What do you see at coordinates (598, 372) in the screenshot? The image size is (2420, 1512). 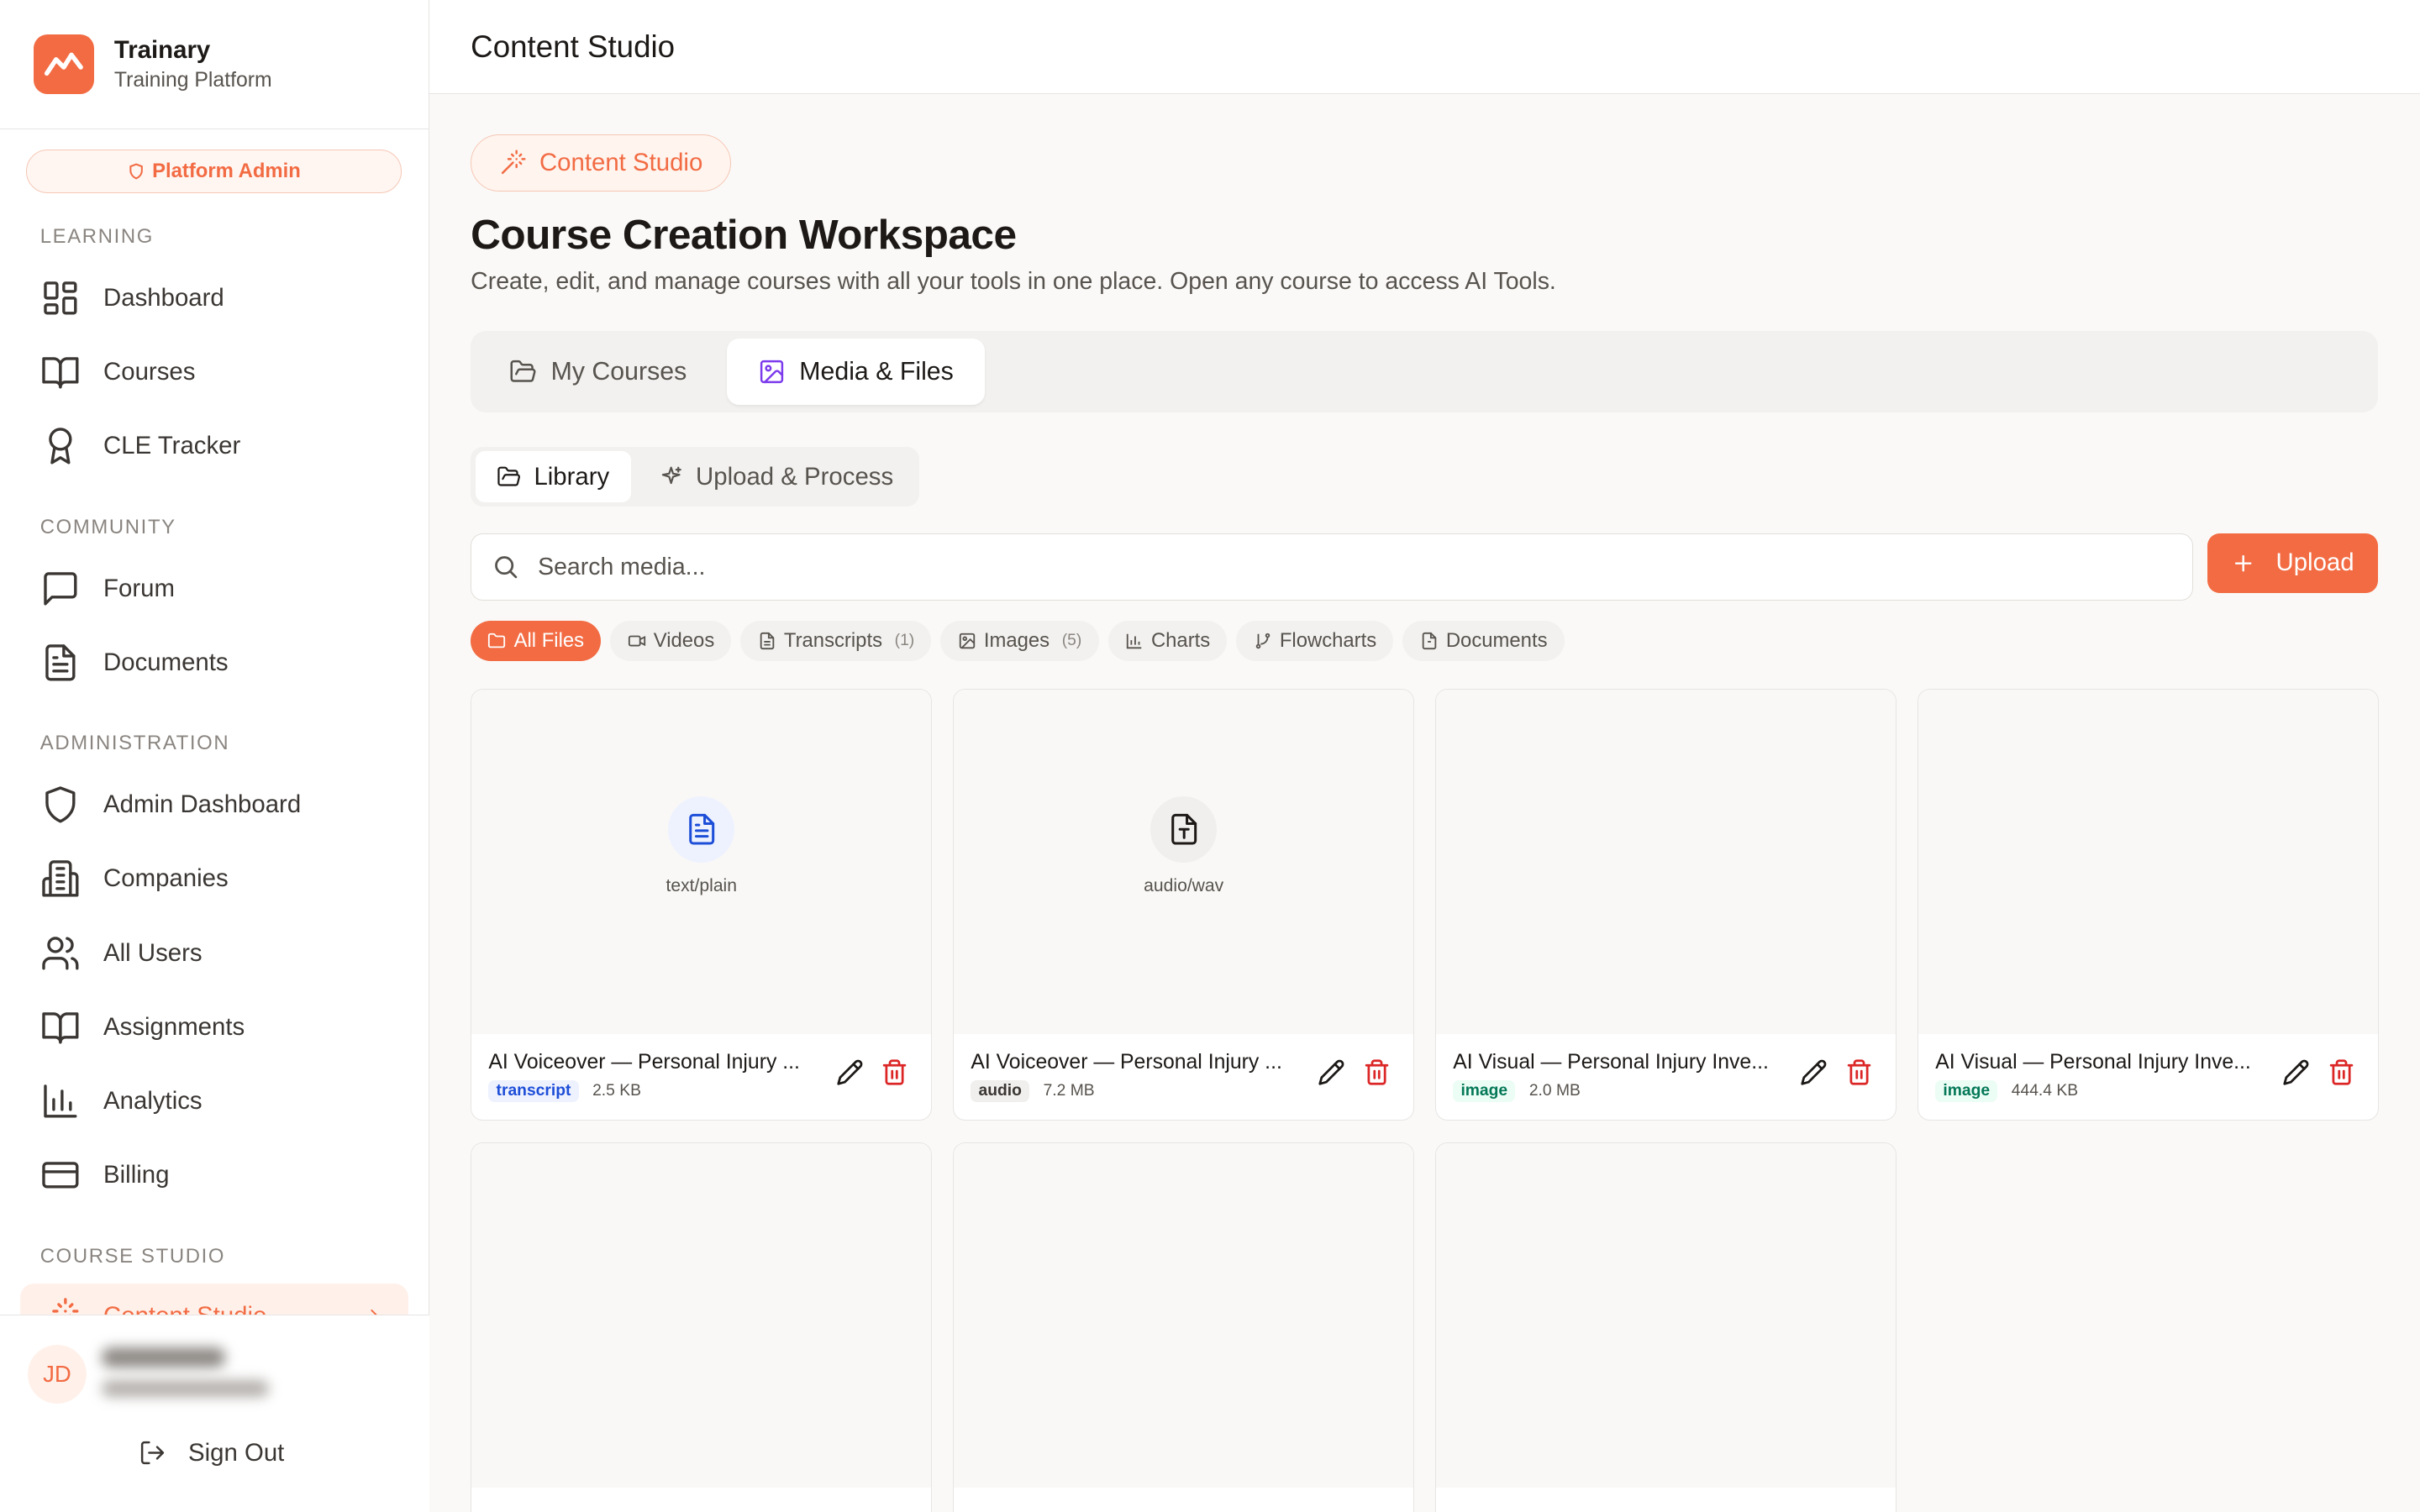 I see `tab-my-courses: My Courses` at bounding box center [598, 372].